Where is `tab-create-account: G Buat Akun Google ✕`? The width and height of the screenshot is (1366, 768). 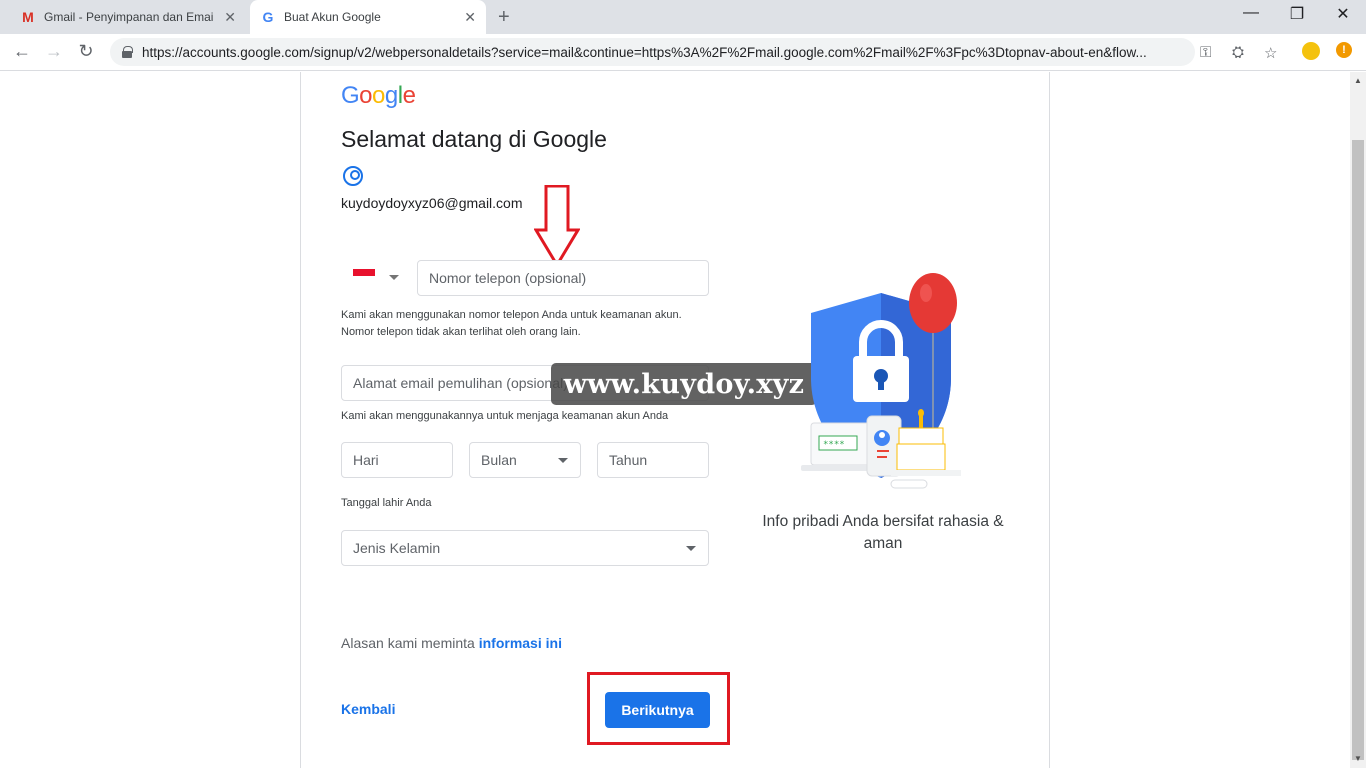 tab-create-account: G Buat Akun Google ✕ is located at coordinates (368, 17).